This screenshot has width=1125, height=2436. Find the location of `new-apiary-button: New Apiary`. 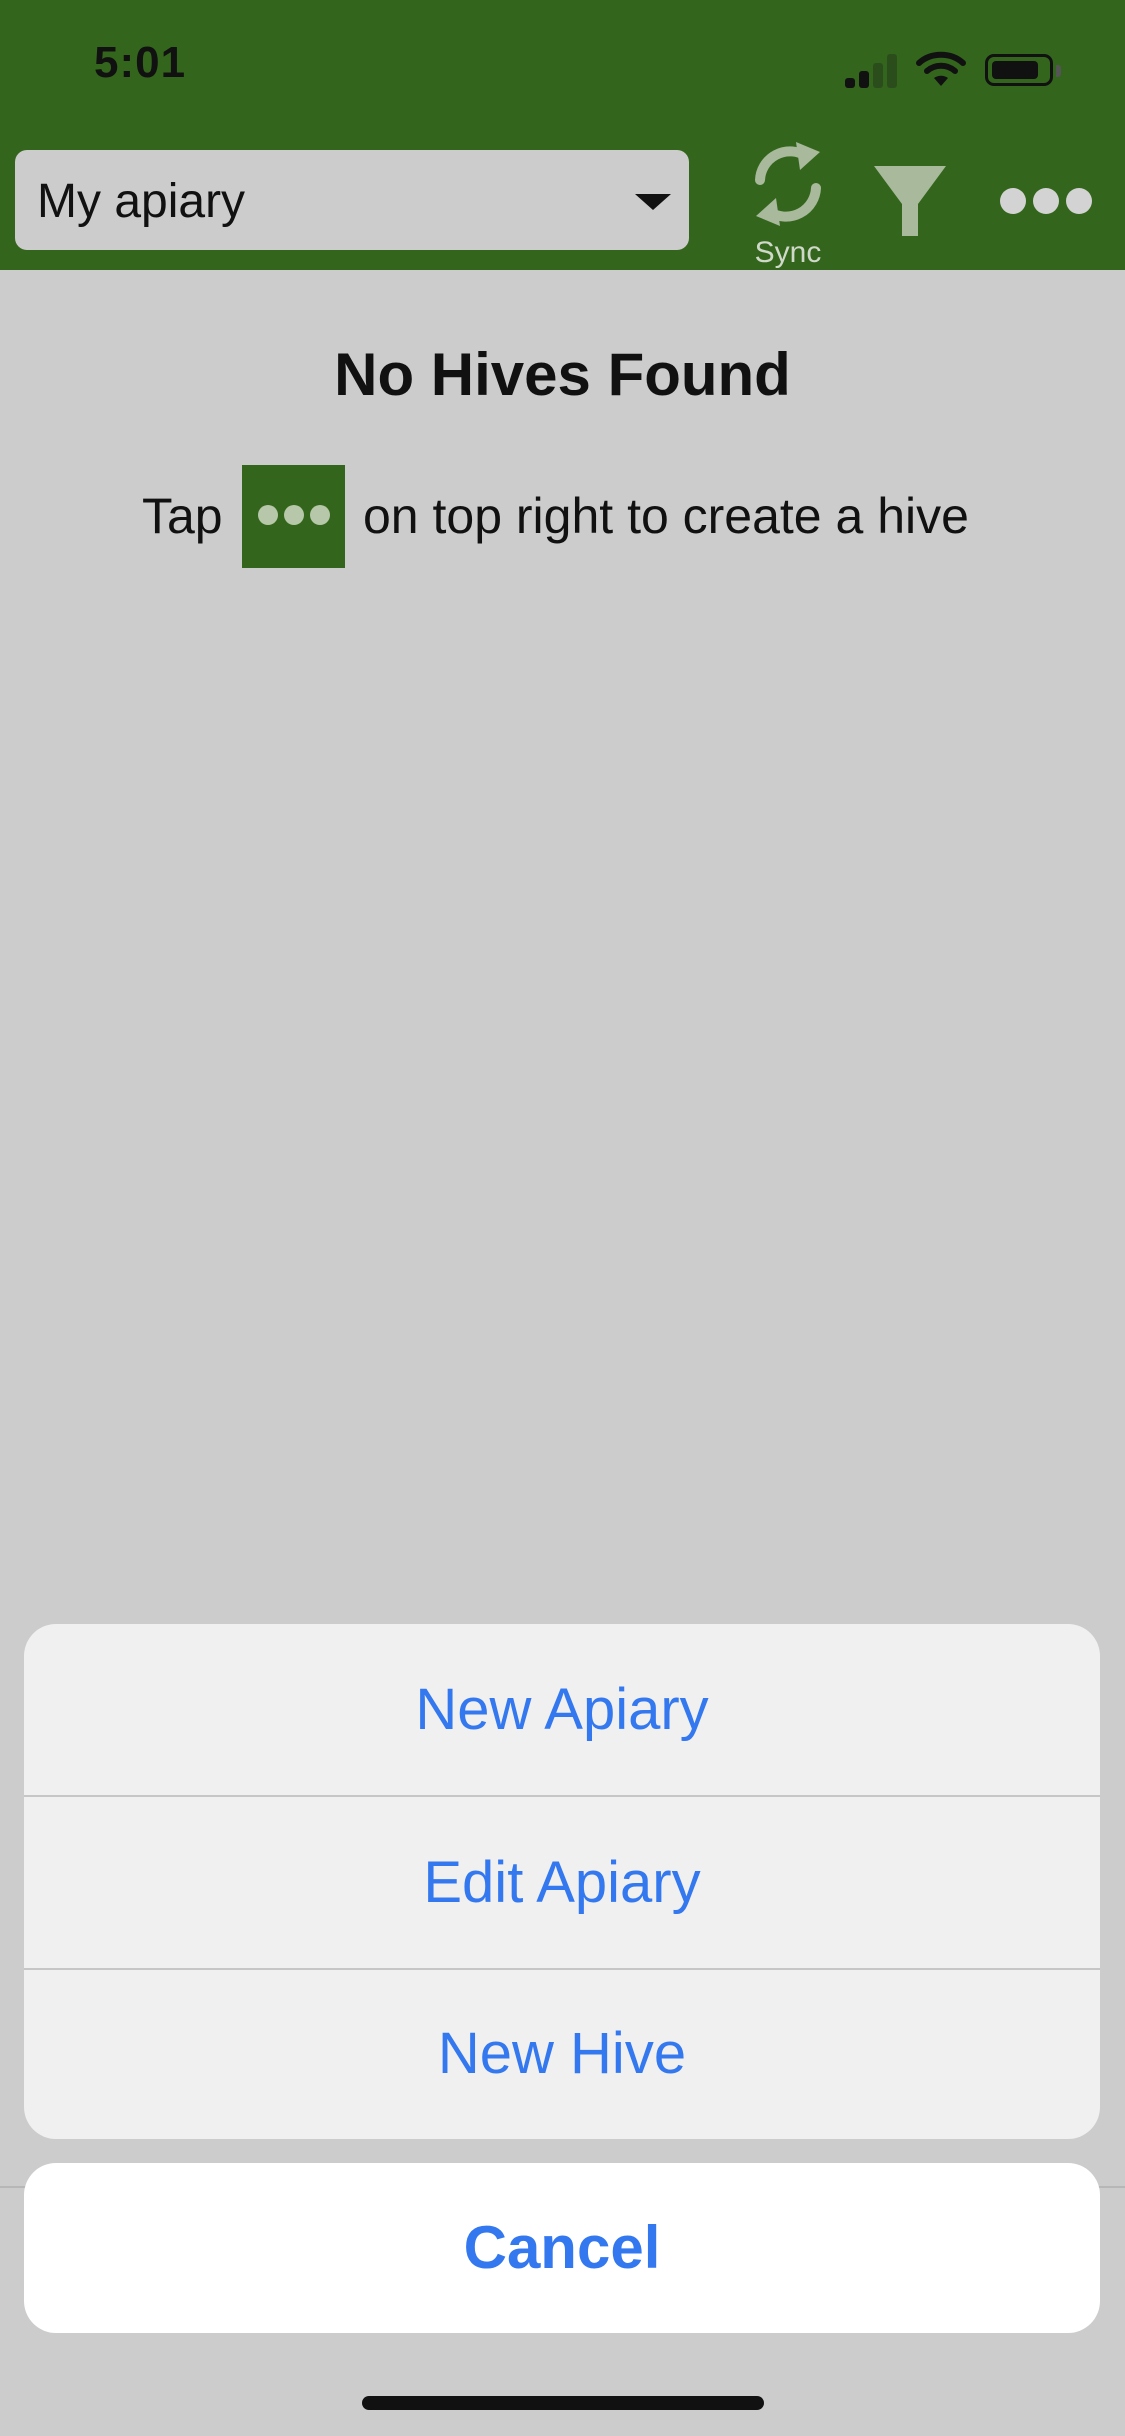

new-apiary-button: New Apiary is located at coordinates (562, 1709).